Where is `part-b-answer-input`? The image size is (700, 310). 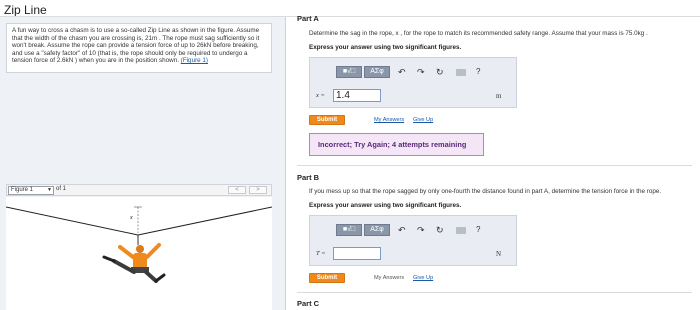
part-b-answer-input is located at coordinates (357, 253).